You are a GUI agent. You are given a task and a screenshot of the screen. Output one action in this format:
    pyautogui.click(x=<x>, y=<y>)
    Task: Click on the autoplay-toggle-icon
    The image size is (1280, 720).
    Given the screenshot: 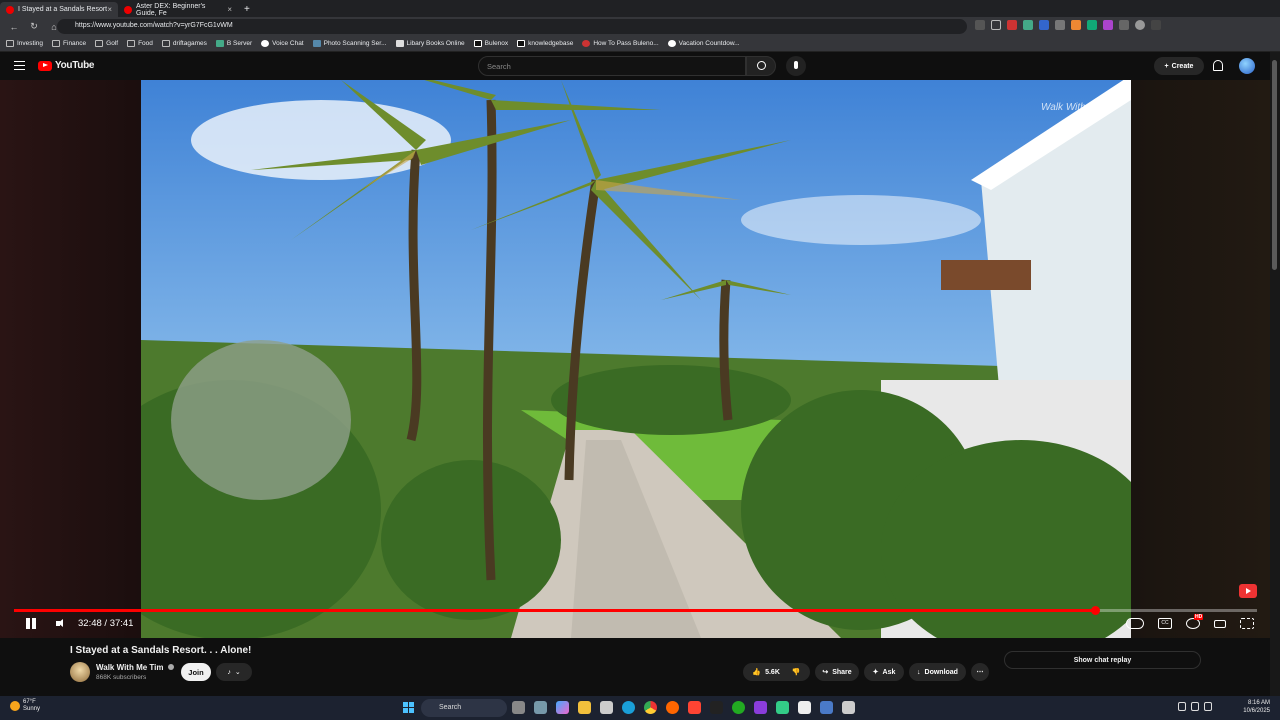 What is the action you would take?
    pyautogui.click(x=1135, y=623)
    